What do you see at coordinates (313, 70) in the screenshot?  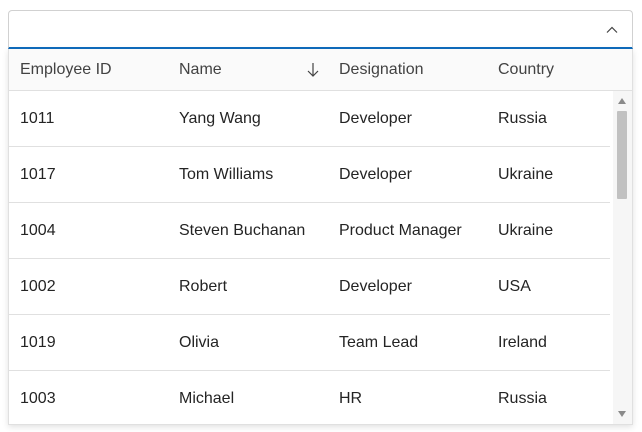 I see `arrow-down-icon` at bounding box center [313, 70].